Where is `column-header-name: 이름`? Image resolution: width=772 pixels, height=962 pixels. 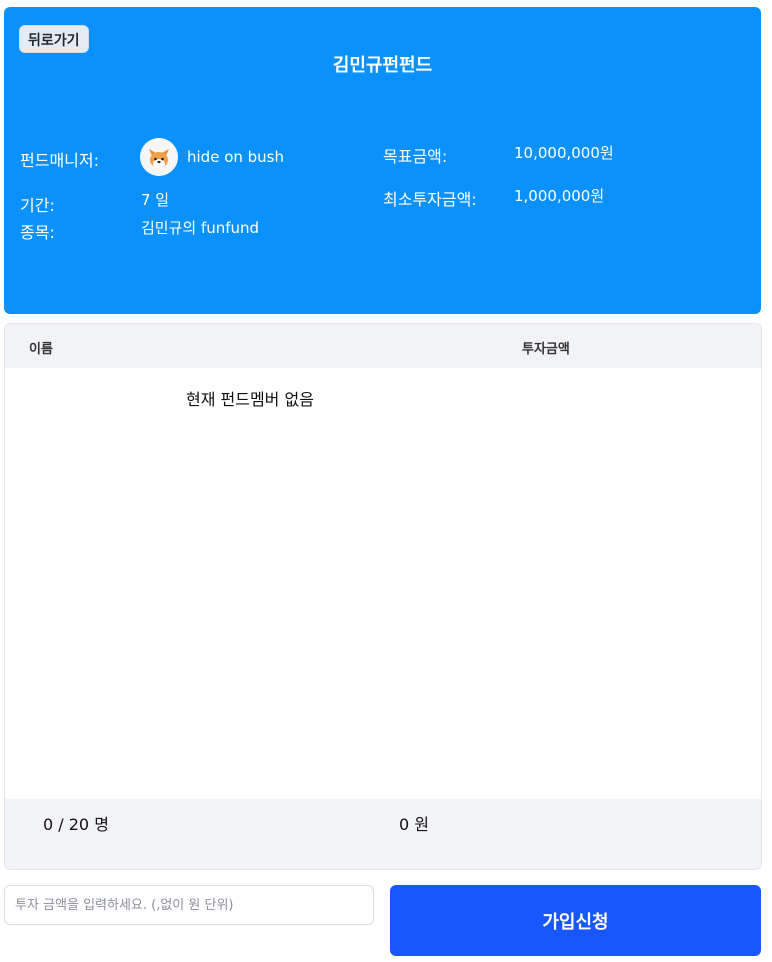 column-header-name: 이름 is located at coordinates (41, 349).